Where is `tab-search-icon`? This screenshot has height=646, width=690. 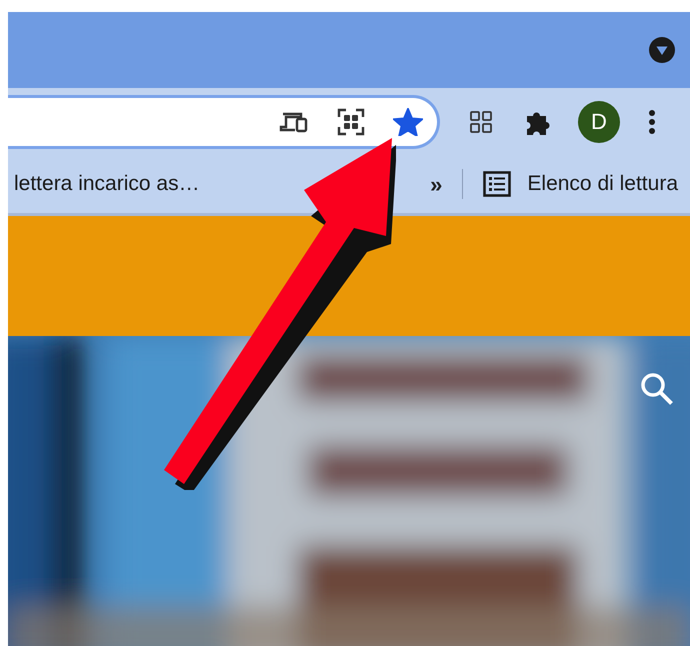 tab-search-icon is located at coordinates (662, 50).